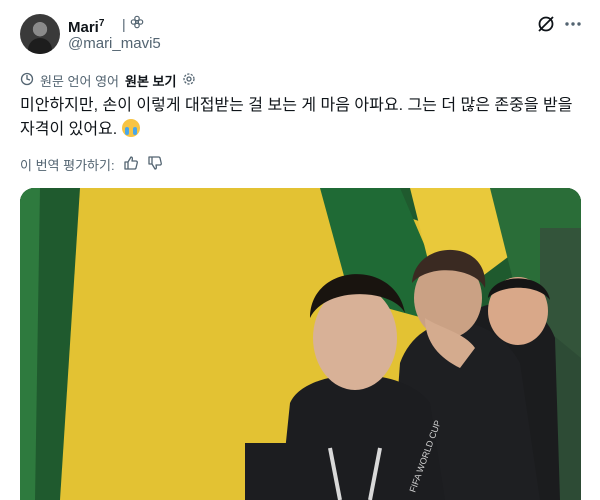 This screenshot has width=600, height=500. Describe the element at coordinates (137, 23) in the screenshot. I see `flower-badge-icon` at that location.